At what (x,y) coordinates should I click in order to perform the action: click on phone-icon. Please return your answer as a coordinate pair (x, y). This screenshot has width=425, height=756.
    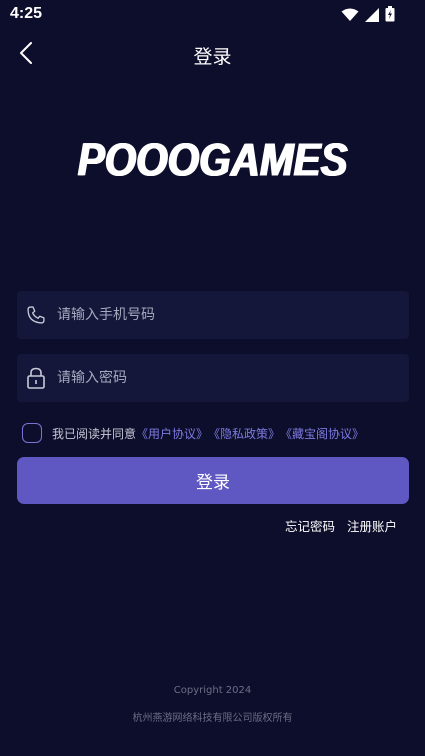
    Looking at the image, I should click on (36, 315).